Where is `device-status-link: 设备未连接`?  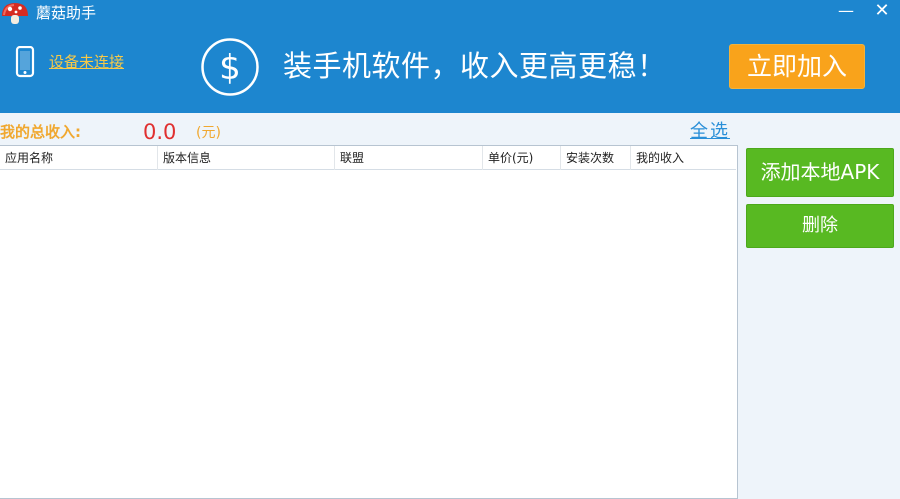
device-status-link: 设备未连接 is located at coordinates (86, 62).